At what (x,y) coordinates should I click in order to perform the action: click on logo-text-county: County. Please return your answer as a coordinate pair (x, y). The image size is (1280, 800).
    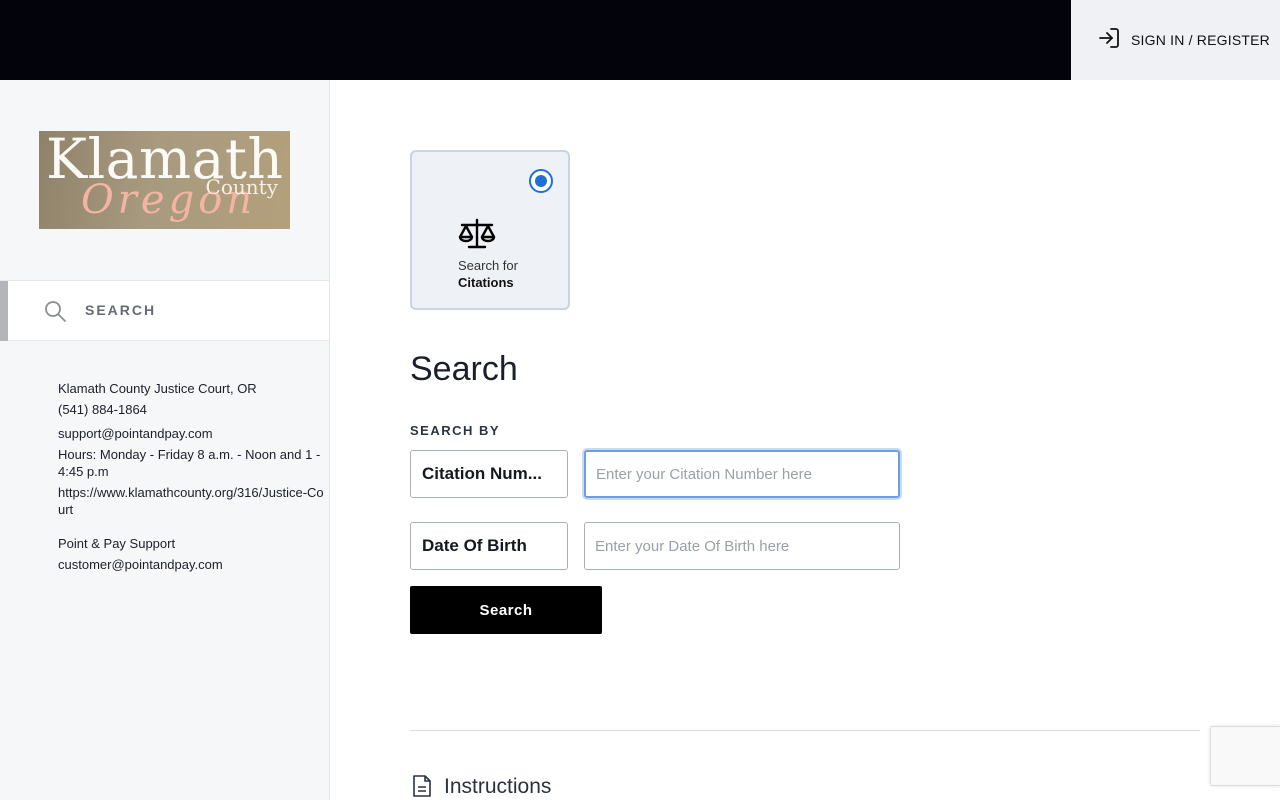
    Looking at the image, I should click on (241, 187).